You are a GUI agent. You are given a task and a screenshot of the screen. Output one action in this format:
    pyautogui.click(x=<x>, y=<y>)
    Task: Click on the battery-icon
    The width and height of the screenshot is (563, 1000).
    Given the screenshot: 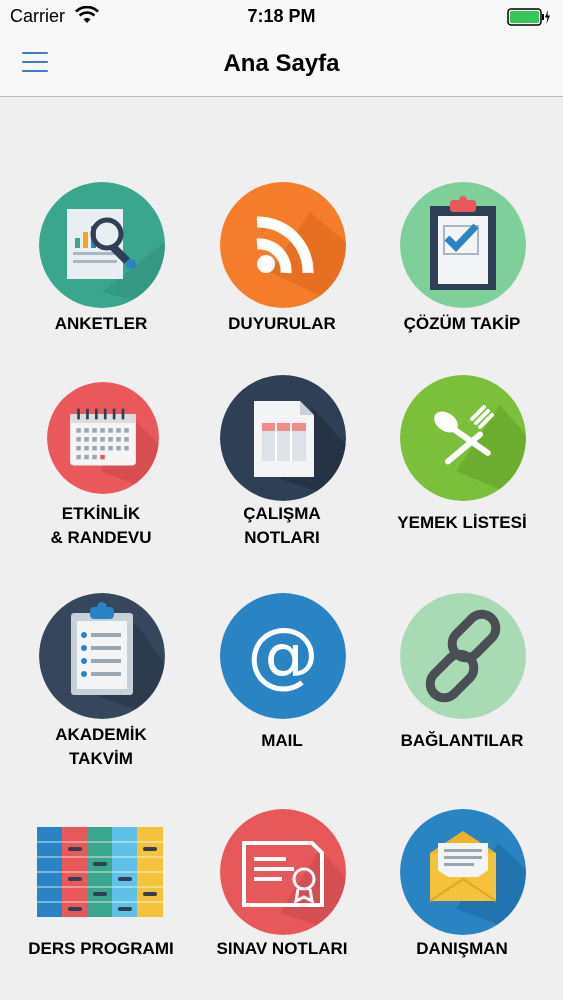 What is the action you would take?
    pyautogui.click(x=529, y=19)
    